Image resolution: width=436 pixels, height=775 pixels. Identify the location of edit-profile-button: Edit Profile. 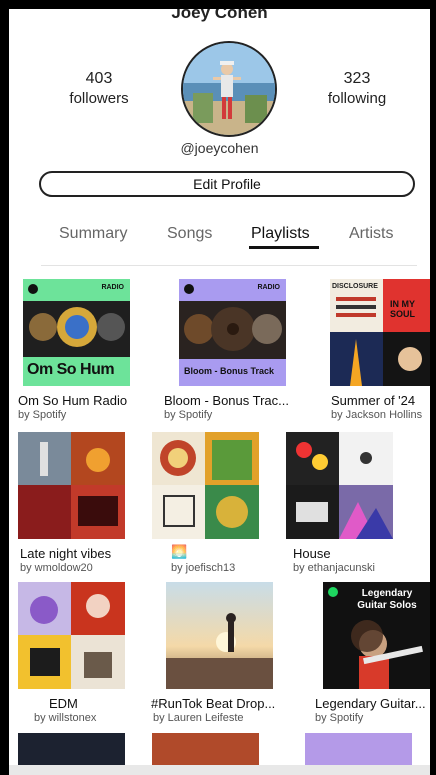
(227, 184).